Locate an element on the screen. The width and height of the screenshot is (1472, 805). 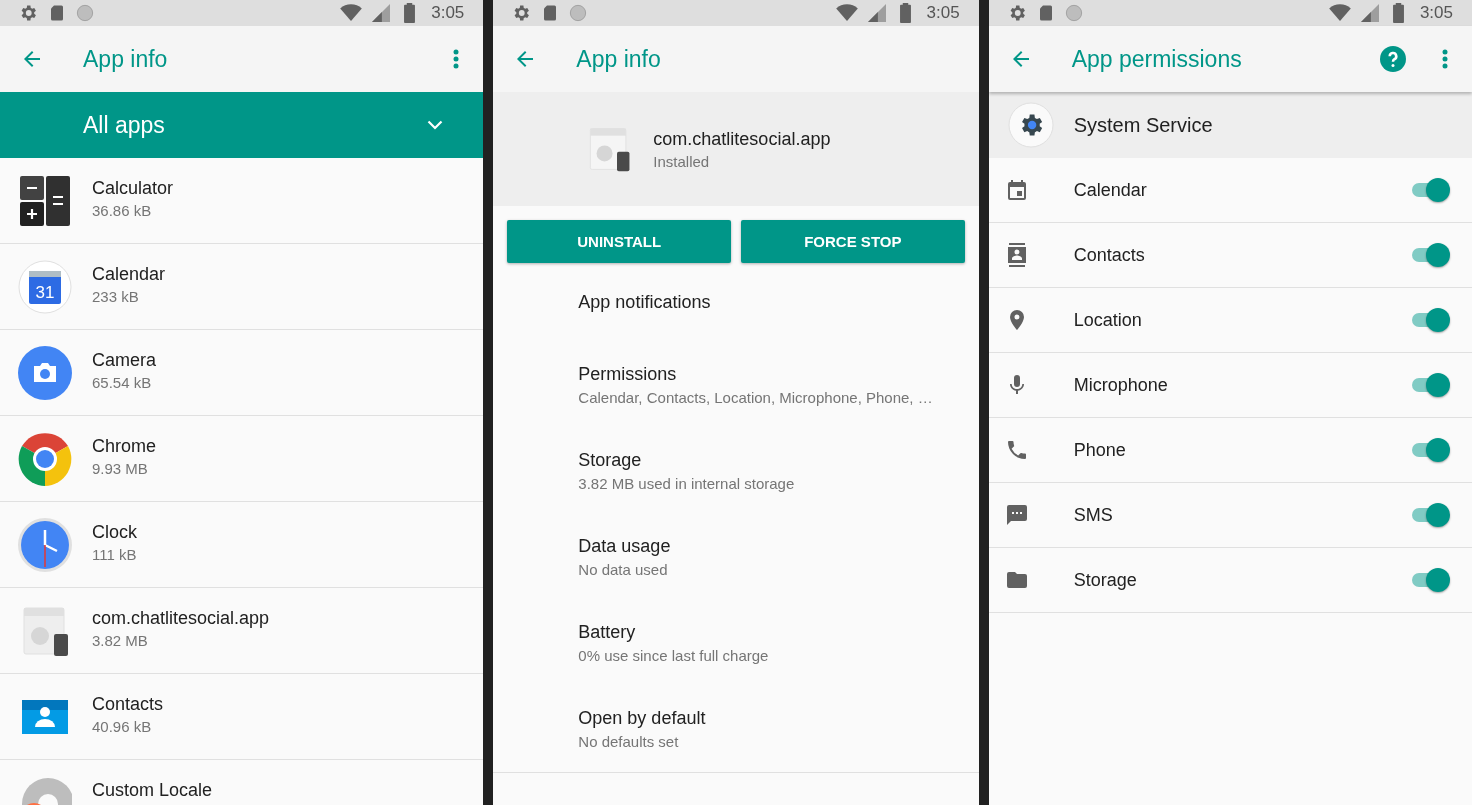
app-name: Calculator is located at coordinates (133, 188).